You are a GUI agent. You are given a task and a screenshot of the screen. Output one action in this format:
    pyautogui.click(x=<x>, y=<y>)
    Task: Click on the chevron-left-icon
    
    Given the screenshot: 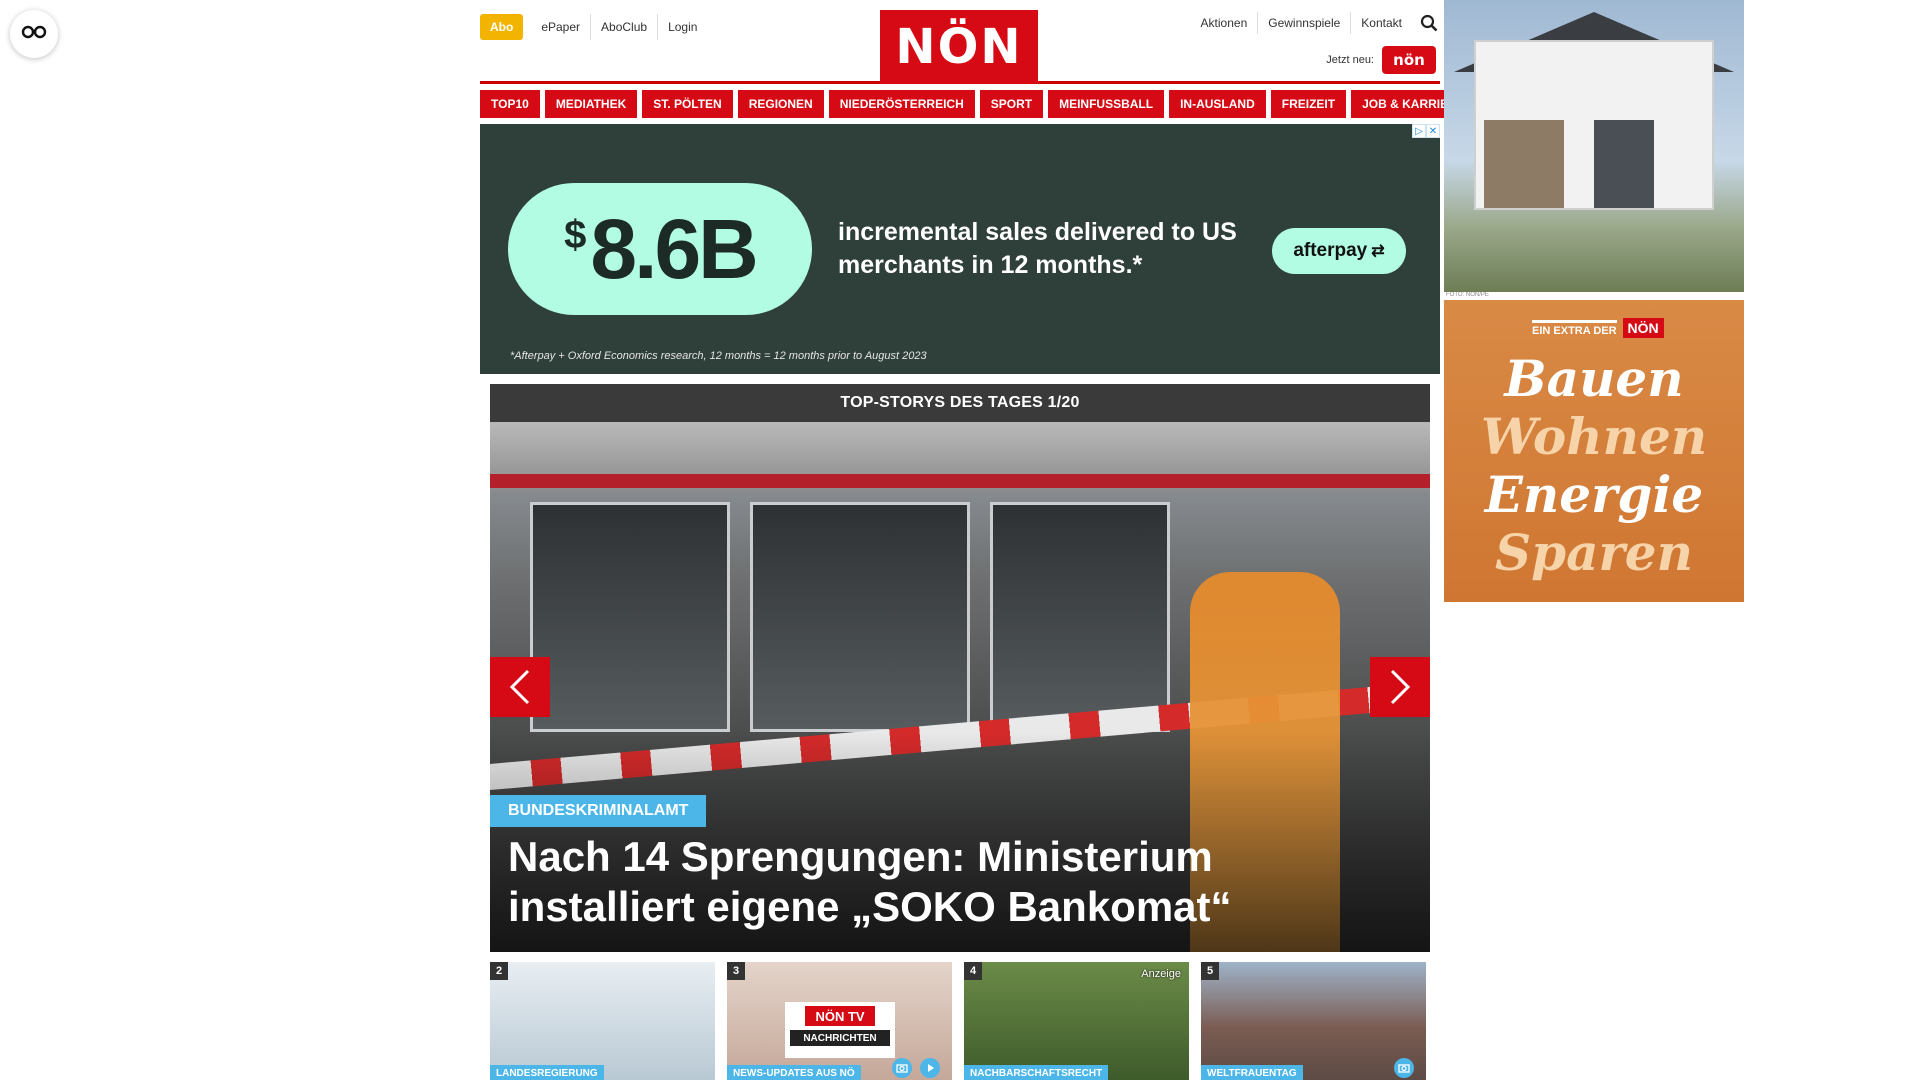 What is the action you would take?
    pyautogui.click(x=519, y=687)
    